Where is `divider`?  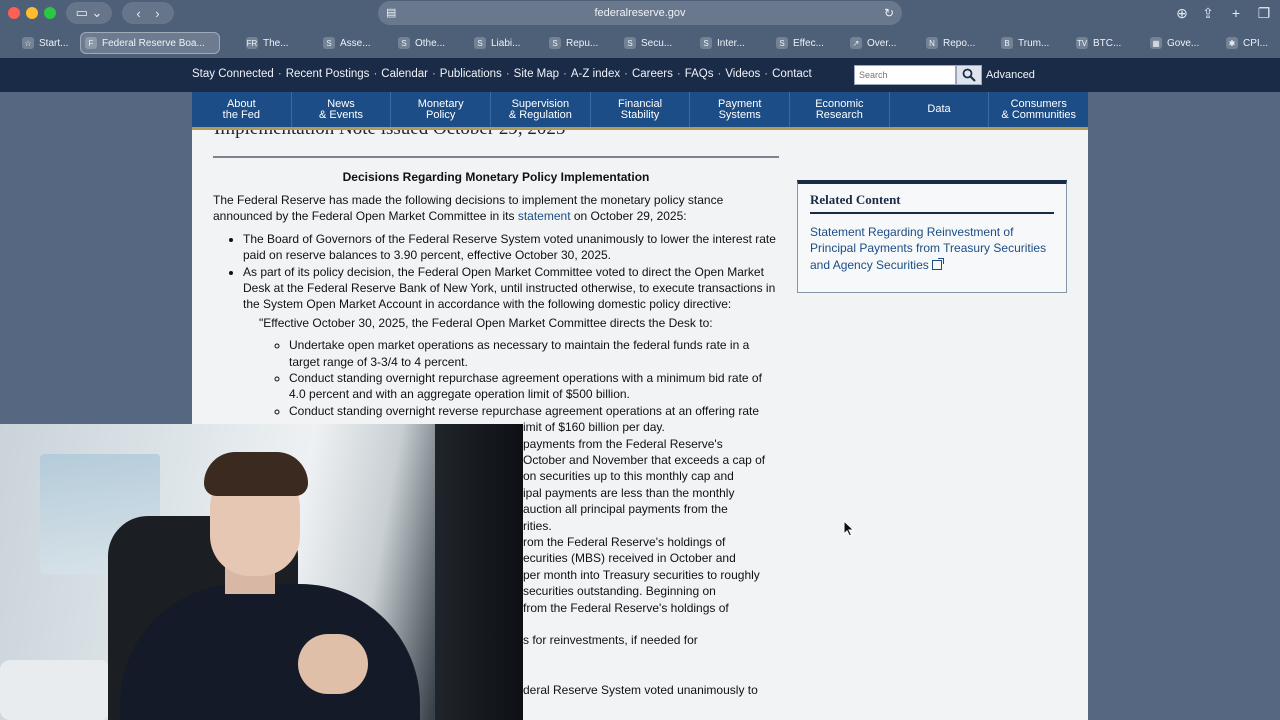 divider is located at coordinates (496, 157).